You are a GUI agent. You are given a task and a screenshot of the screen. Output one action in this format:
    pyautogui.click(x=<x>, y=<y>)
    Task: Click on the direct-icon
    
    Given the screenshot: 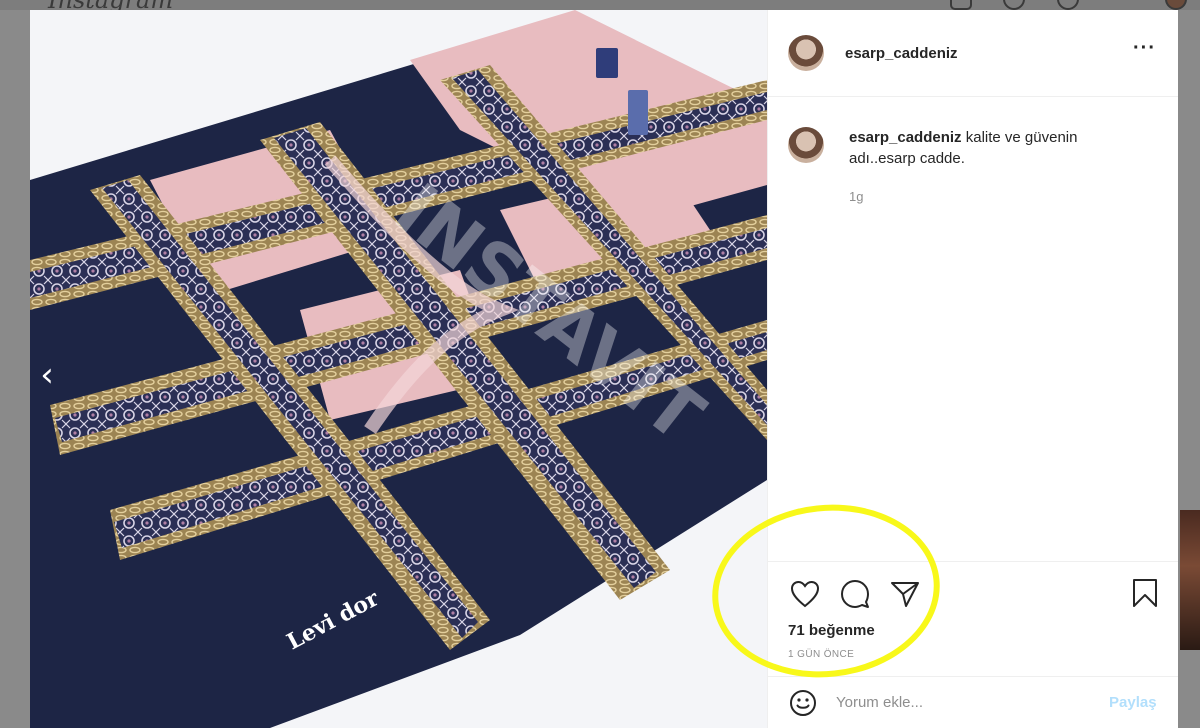 What is the action you would take?
    pyautogui.click(x=1014, y=5)
    